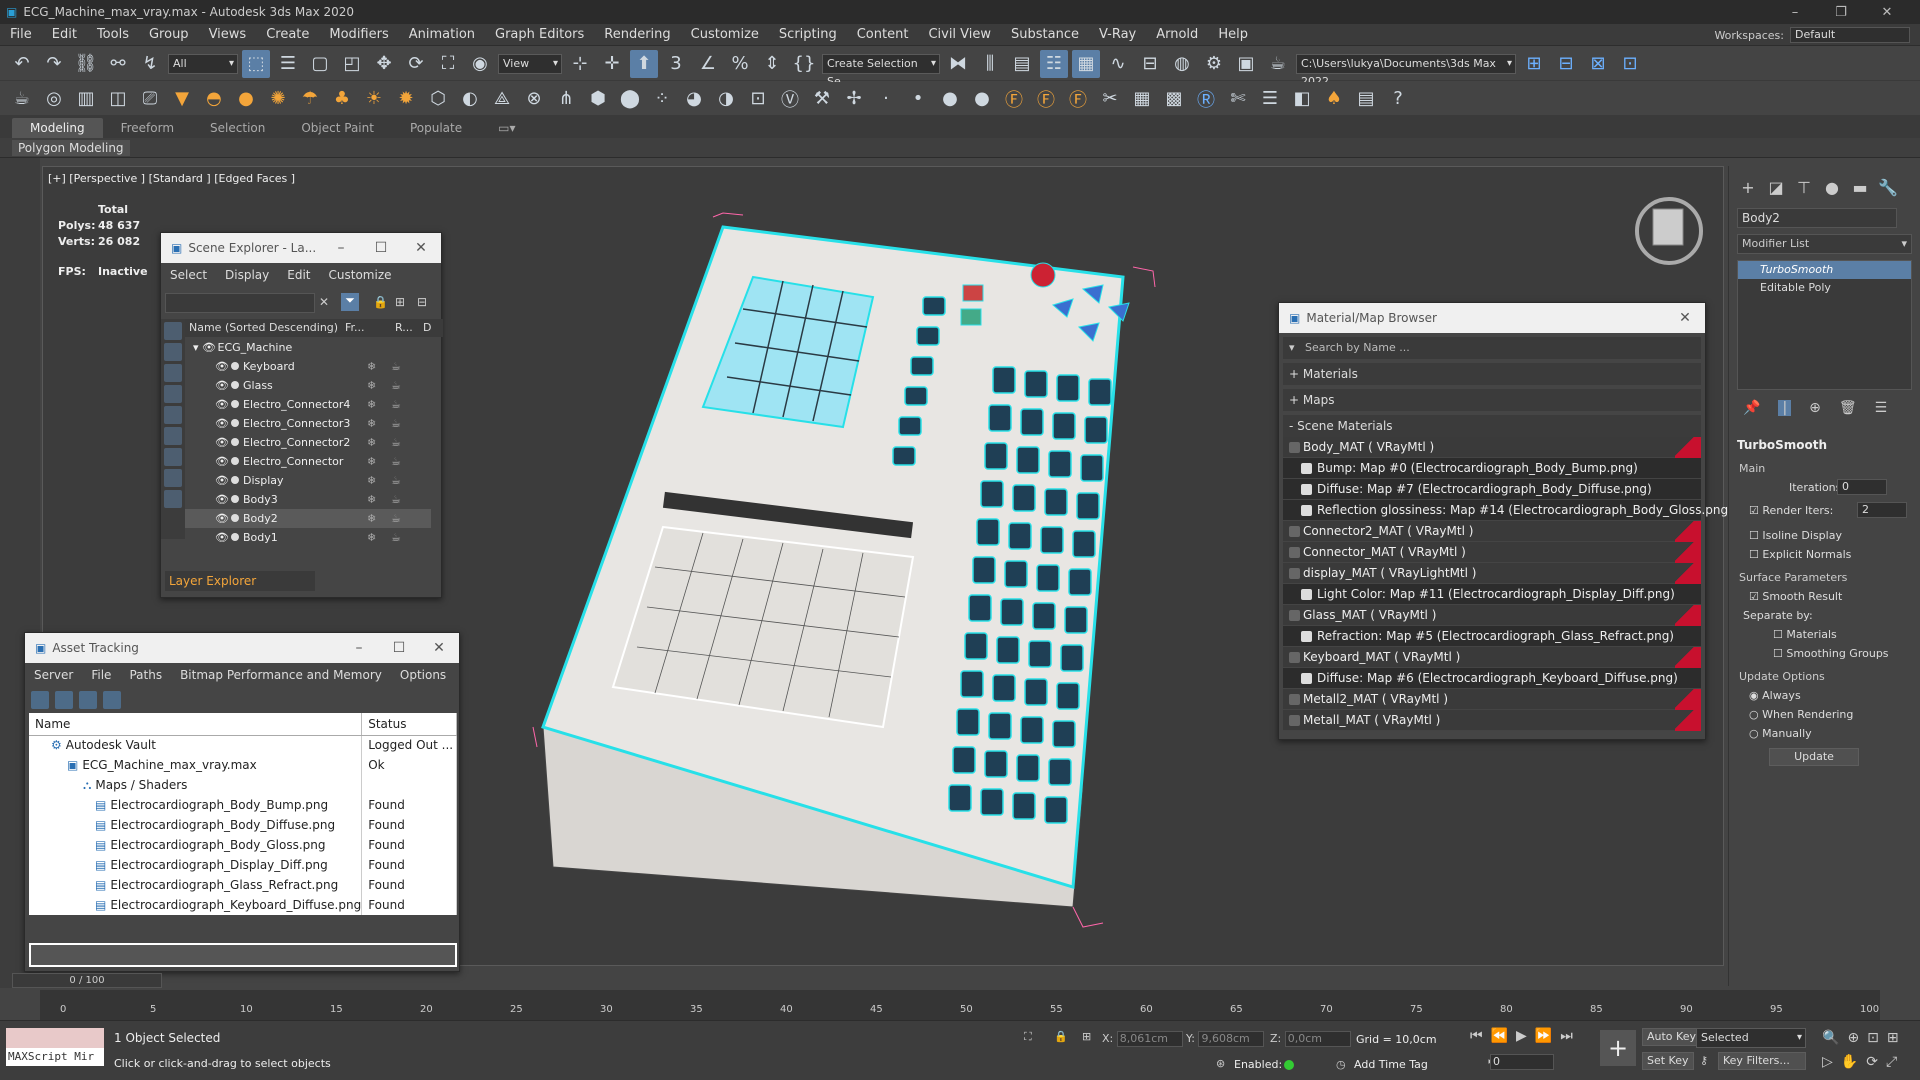  I want to click on sphere-material-icon: ⬤, so click(630, 99).